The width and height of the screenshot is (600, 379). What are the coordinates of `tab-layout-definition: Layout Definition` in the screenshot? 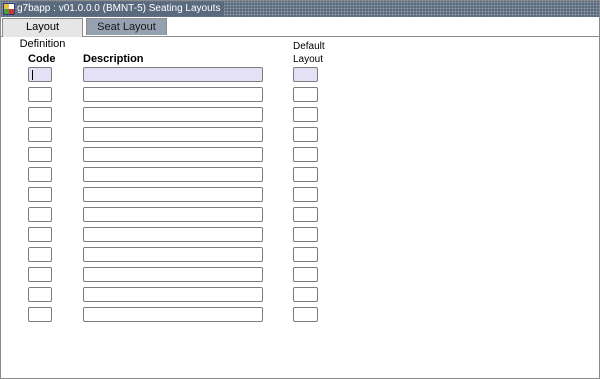 It's located at (42, 34).